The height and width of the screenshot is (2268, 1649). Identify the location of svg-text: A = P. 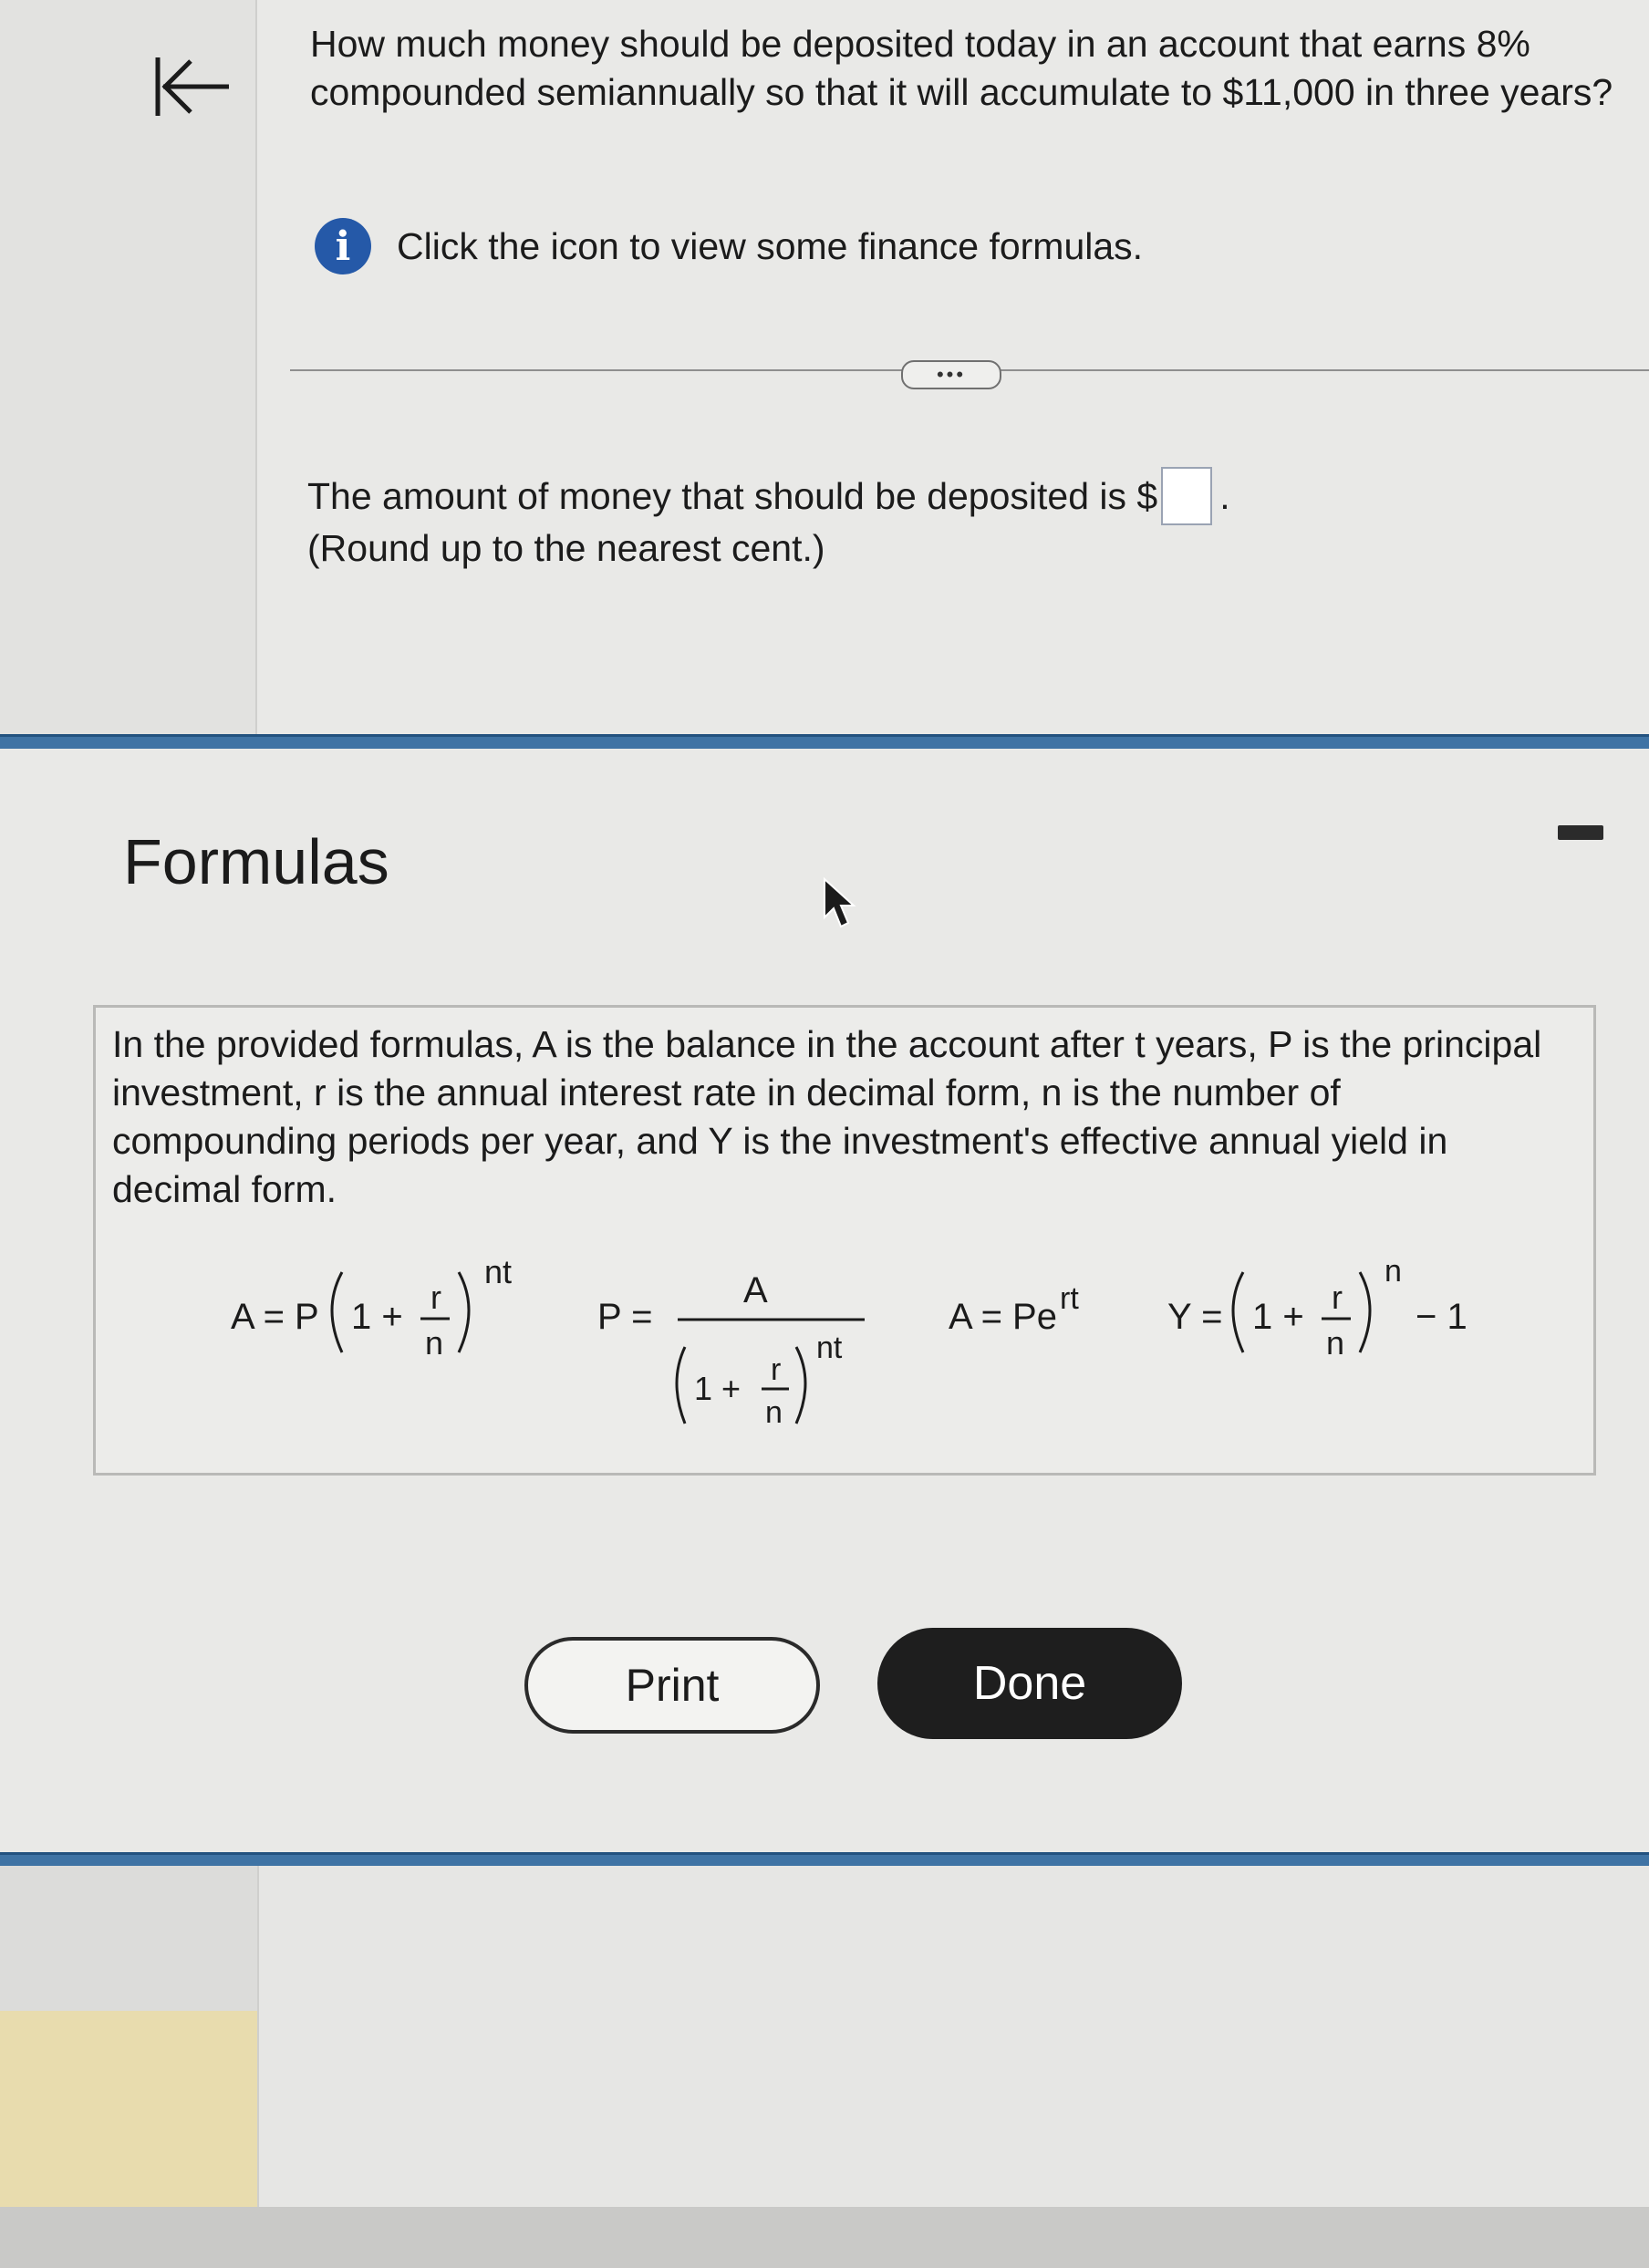
(275, 1317).